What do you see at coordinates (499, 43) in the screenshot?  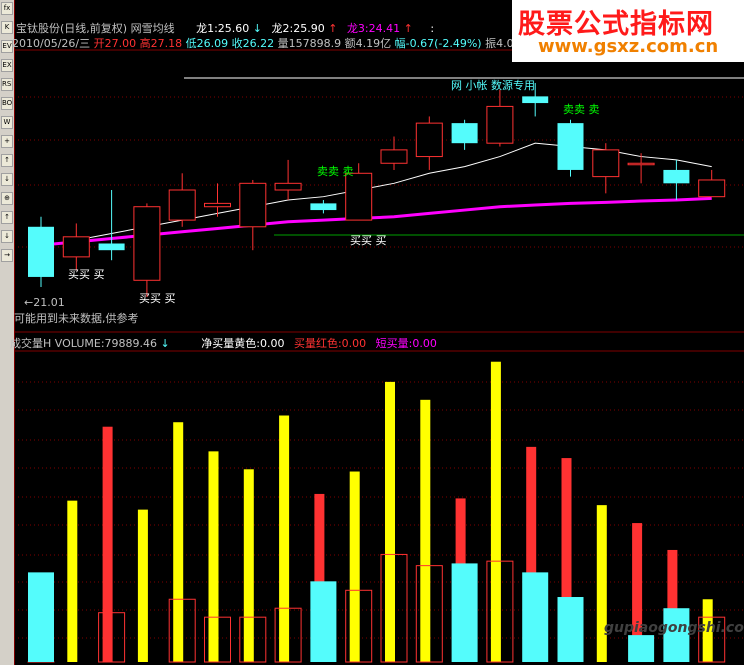 I see `amplitude-value: 振4.0` at bounding box center [499, 43].